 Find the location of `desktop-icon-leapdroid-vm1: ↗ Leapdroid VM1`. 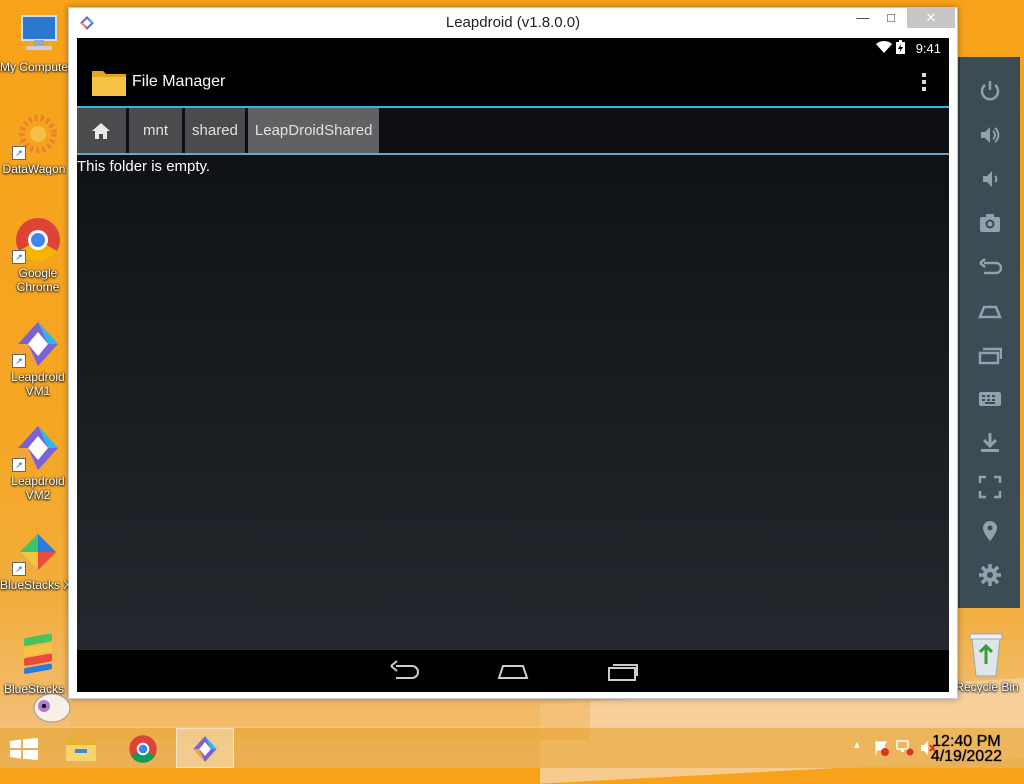

desktop-icon-leapdroid-vm1: ↗ Leapdroid VM1 is located at coordinates (38, 359).